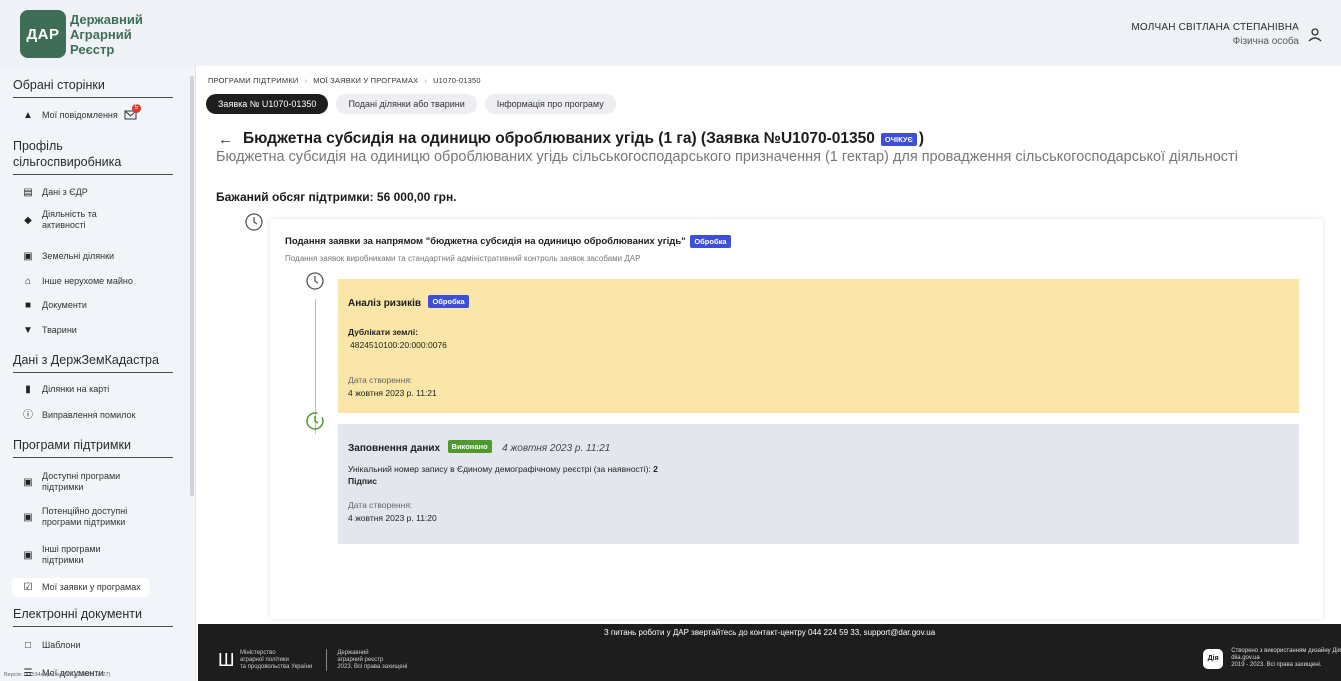  I want to click on breadcrumb-programs: ПРОГРАМИ ПІДТРИМКИ, so click(253, 80).